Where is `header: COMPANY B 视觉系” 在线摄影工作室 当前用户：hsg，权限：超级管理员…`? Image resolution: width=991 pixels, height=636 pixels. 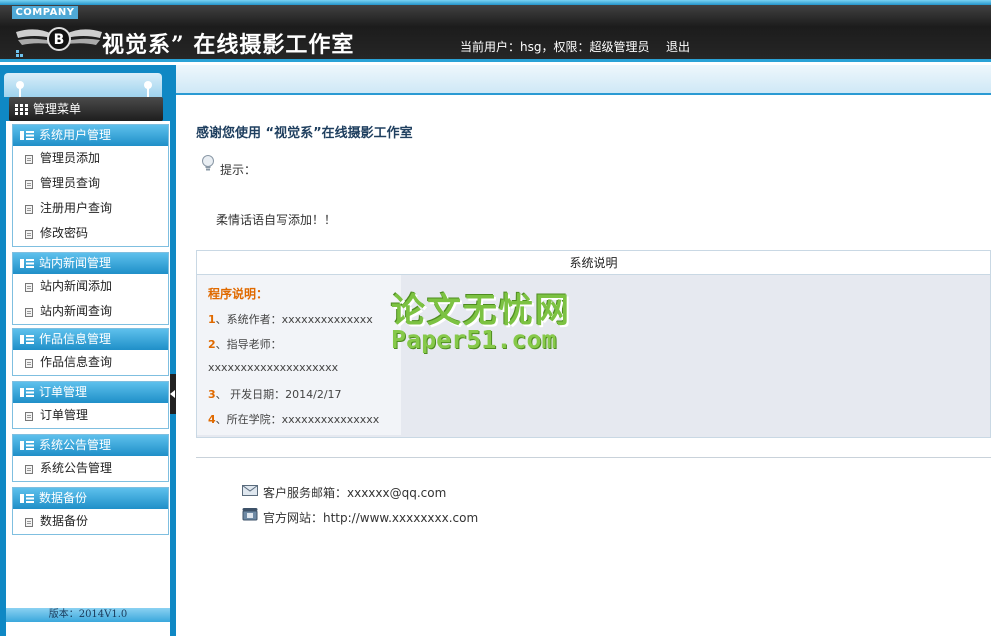
header: COMPANY B 视觉系” 在线摄影工作室 当前用户：hsg，权限：超级管理员… is located at coordinates (495, 31).